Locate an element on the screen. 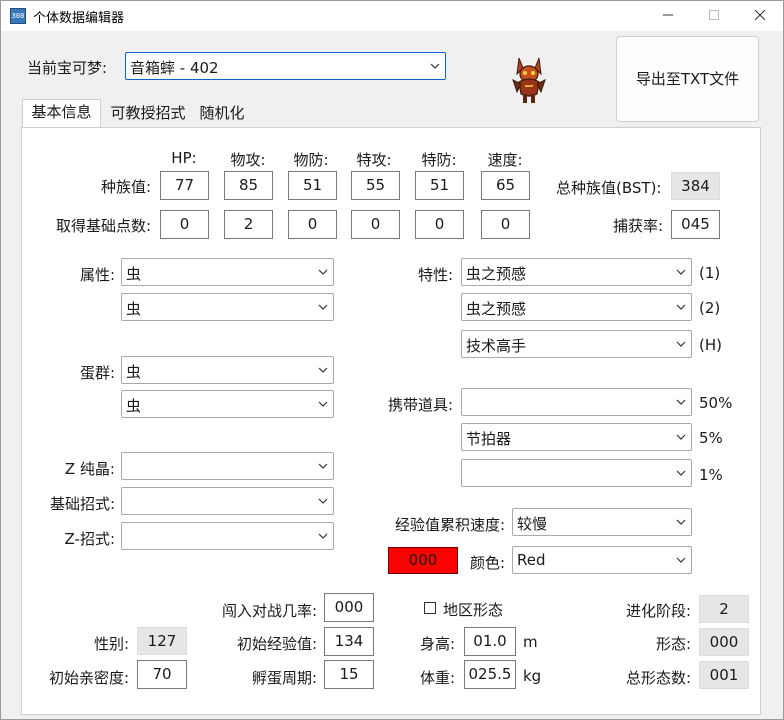 Image resolution: width=784 pixels, height=720 pixels. stat-header-spe: 速度: is located at coordinates (505, 160).